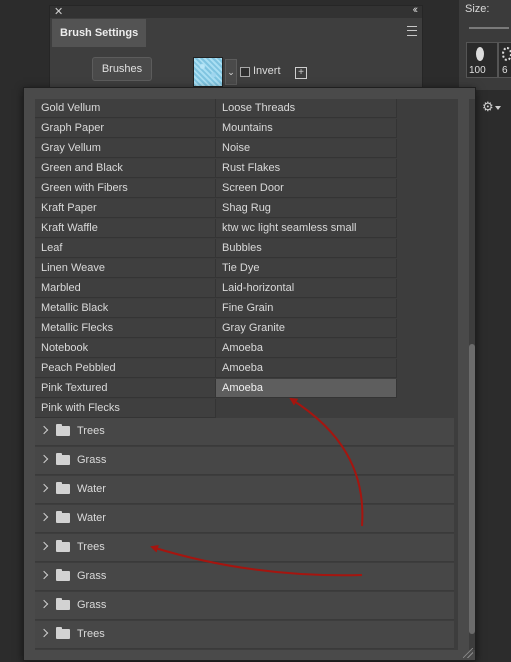 The image size is (511, 662). Describe the element at coordinates (125, 148) in the screenshot. I see `brush-preset-item: Gray Vellum` at that location.